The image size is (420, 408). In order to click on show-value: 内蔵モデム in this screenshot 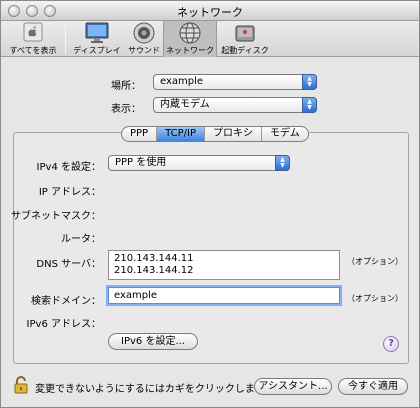, I will do `click(185, 104)`.